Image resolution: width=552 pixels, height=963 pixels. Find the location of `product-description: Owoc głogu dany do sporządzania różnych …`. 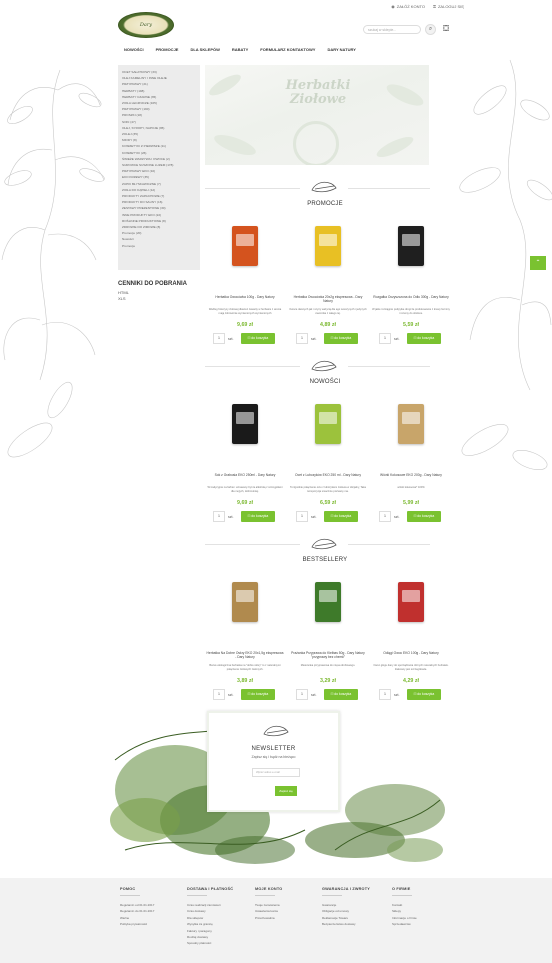

product-description: Owoc głogu dany do sporządzania różnych … is located at coordinates (411, 667).